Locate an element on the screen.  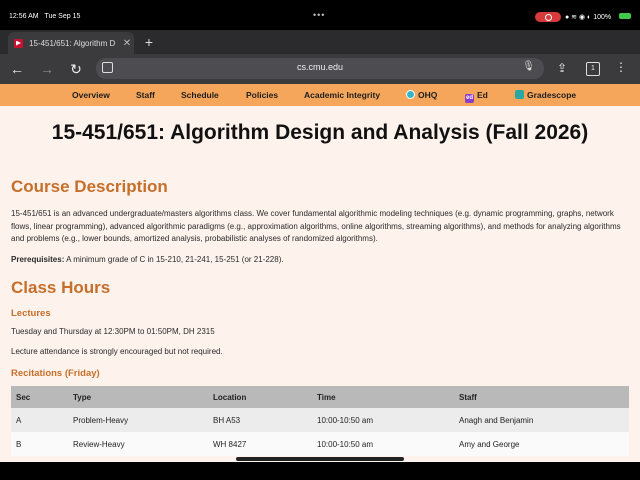
back-arrow-icon: ← is located at coordinates (17, 69).